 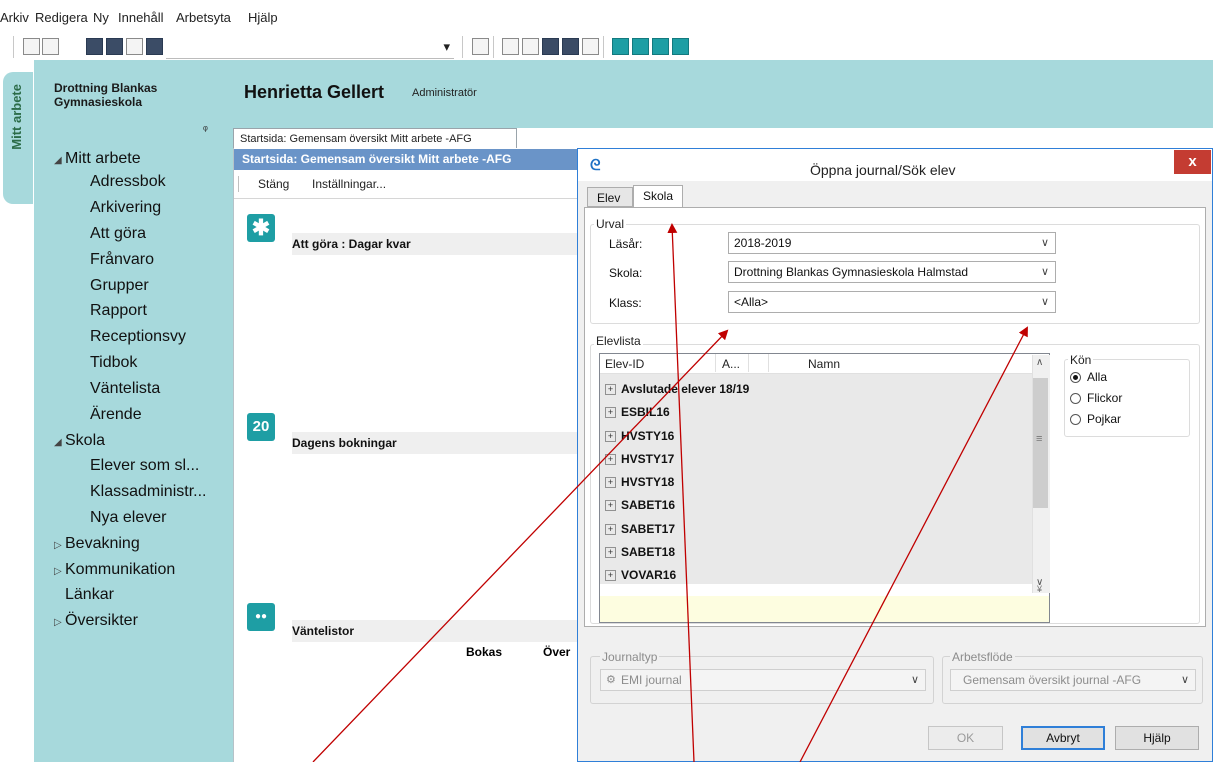 I want to click on annotation-arrow-klass-select, so click(x=913, y=544).